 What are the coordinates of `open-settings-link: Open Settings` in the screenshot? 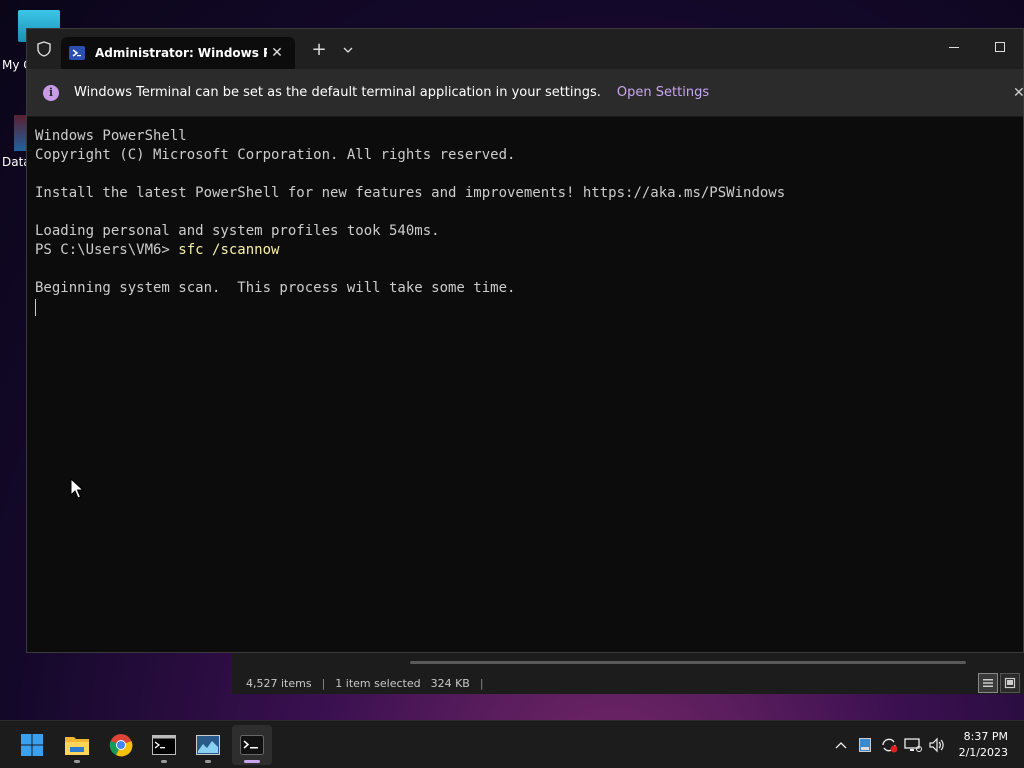 It's located at (663, 92).